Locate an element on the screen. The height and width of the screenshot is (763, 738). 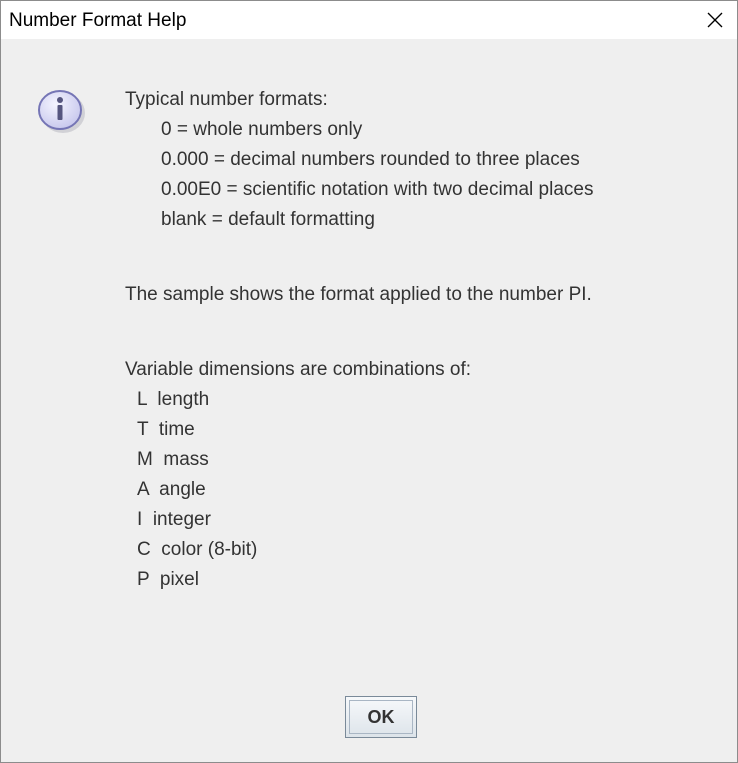
dimension-item: P pixel is located at coordinates (168, 579).